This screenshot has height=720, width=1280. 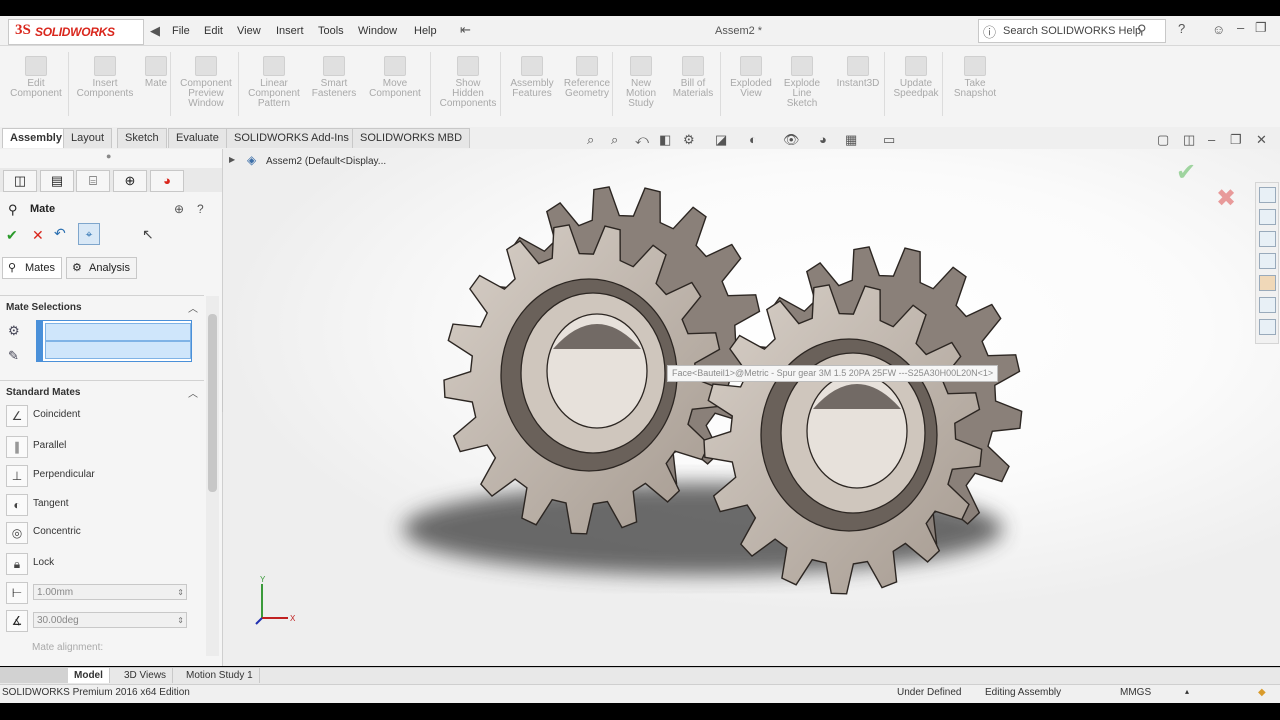 I want to click on pin-icon: ⊕, so click(x=179, y=209).